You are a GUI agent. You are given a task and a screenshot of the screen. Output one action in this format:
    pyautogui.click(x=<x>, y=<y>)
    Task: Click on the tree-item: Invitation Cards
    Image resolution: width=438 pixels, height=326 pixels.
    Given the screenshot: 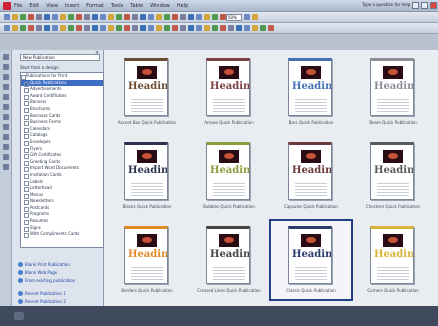 What is the action you would take?
    pyautogui.click(x=62, y=175)
    